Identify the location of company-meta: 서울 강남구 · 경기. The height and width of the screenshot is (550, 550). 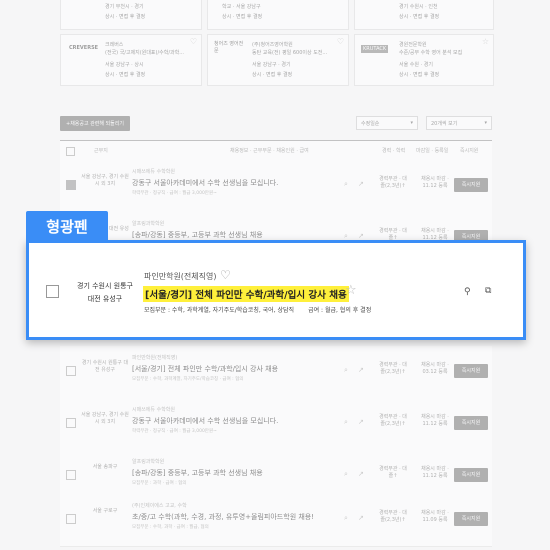
(271, 65).